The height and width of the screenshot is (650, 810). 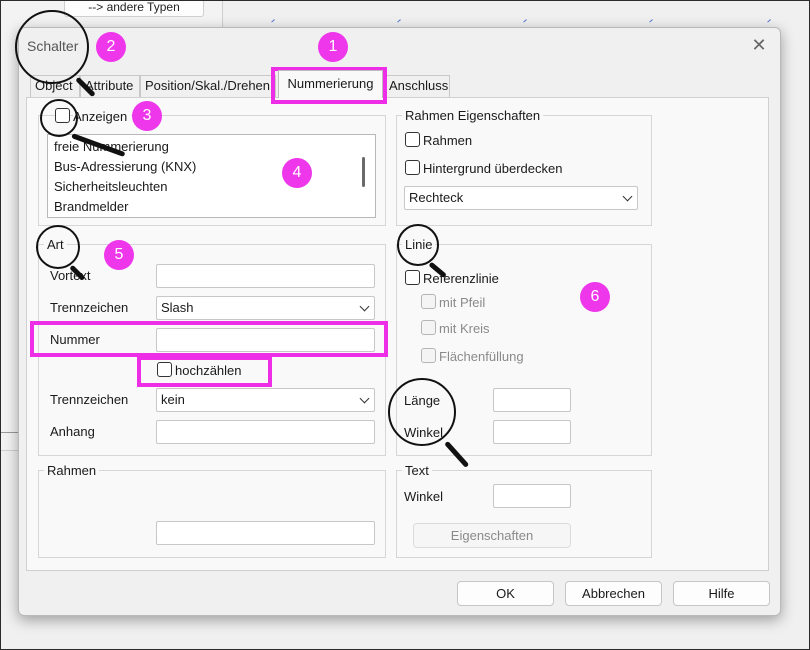 I want to click on rahmen-input, so click(x=265, y=533).